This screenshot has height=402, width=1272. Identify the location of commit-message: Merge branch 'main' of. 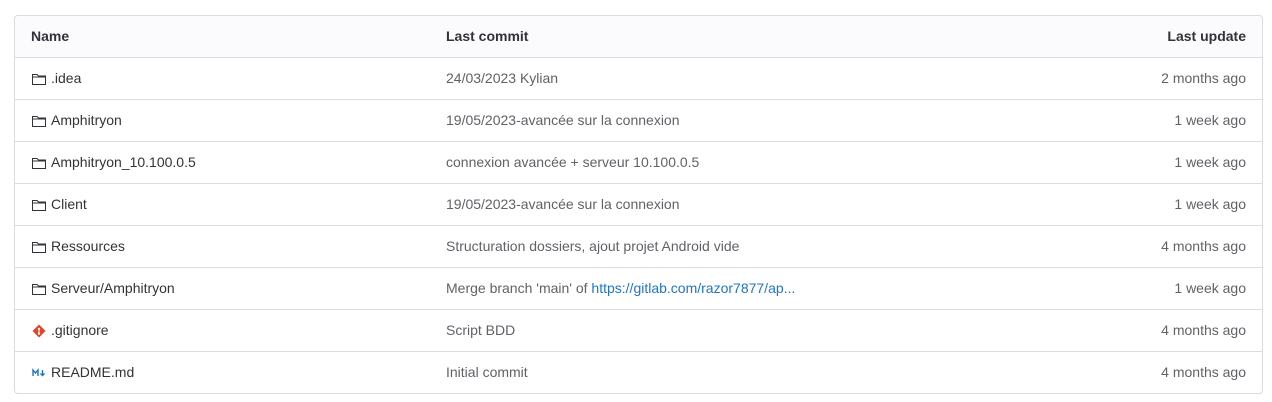
(518, 288).